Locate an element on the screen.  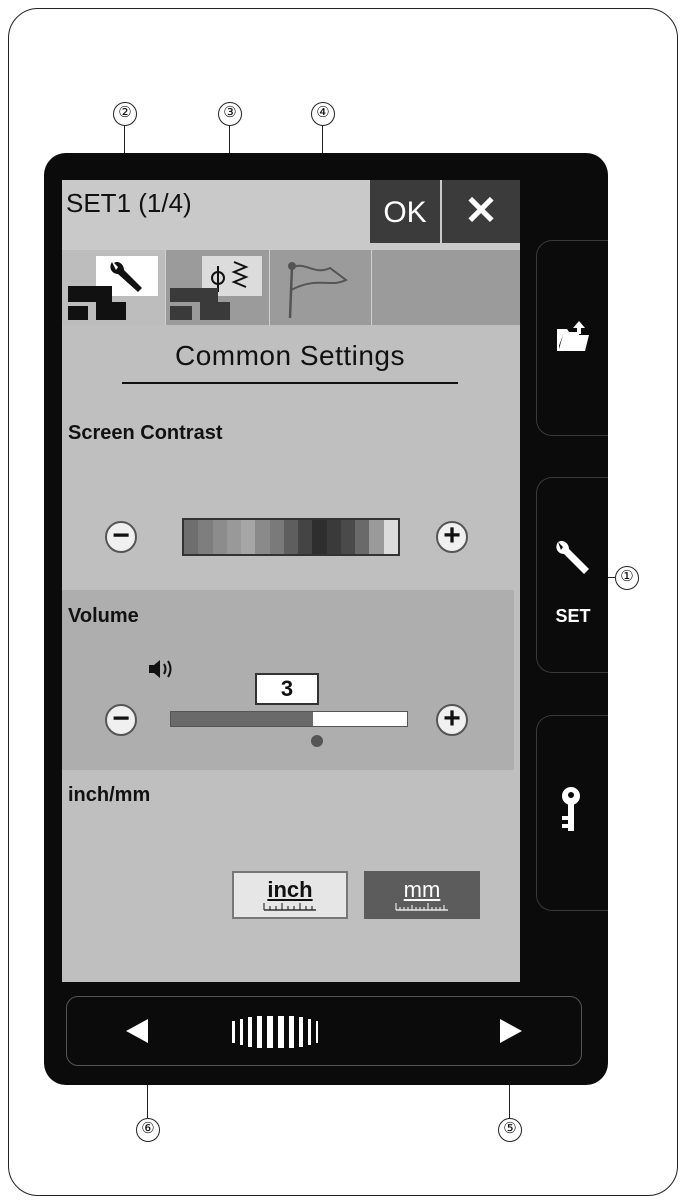
side-button-file-open is located at coordinates (572, 338).